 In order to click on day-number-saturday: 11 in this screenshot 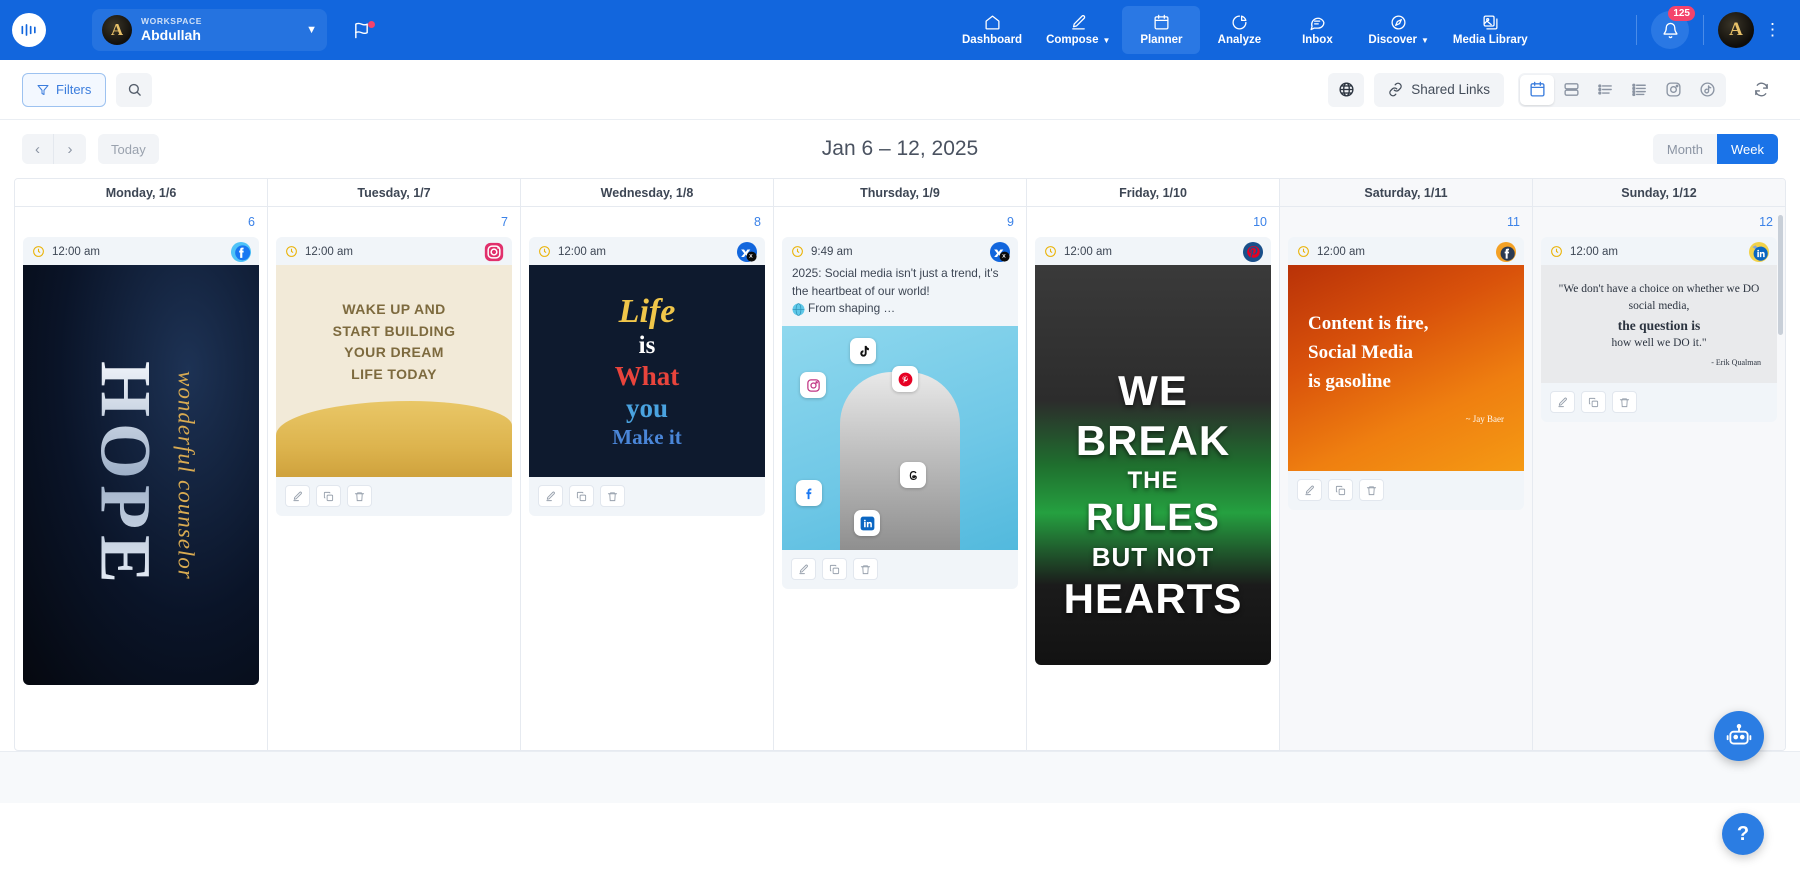, I will do `click(1406, 225)`.